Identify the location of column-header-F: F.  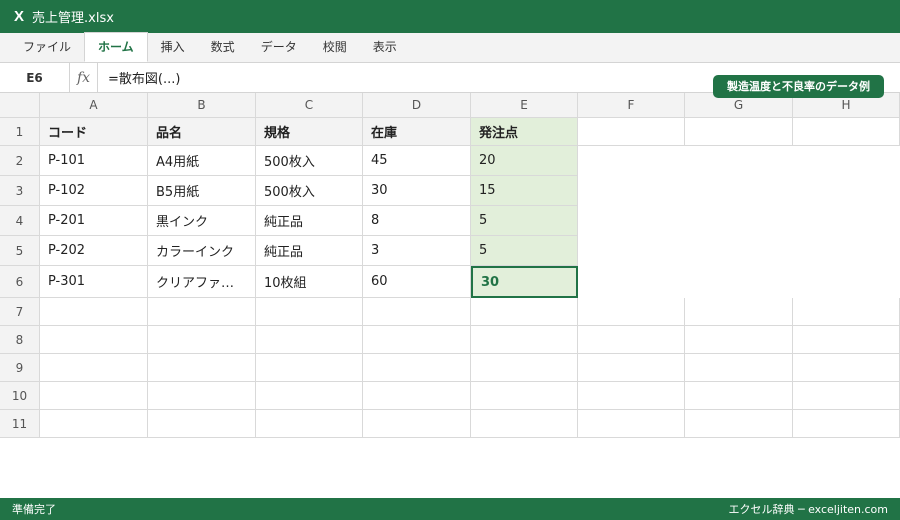
(631, 105).